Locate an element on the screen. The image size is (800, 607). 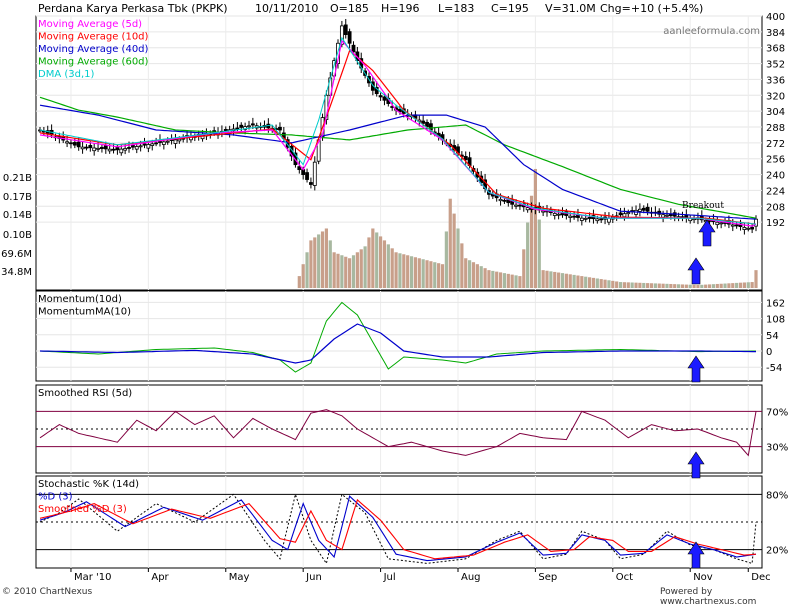
x-axis-label: Jul is located at coordinates (389, 577).